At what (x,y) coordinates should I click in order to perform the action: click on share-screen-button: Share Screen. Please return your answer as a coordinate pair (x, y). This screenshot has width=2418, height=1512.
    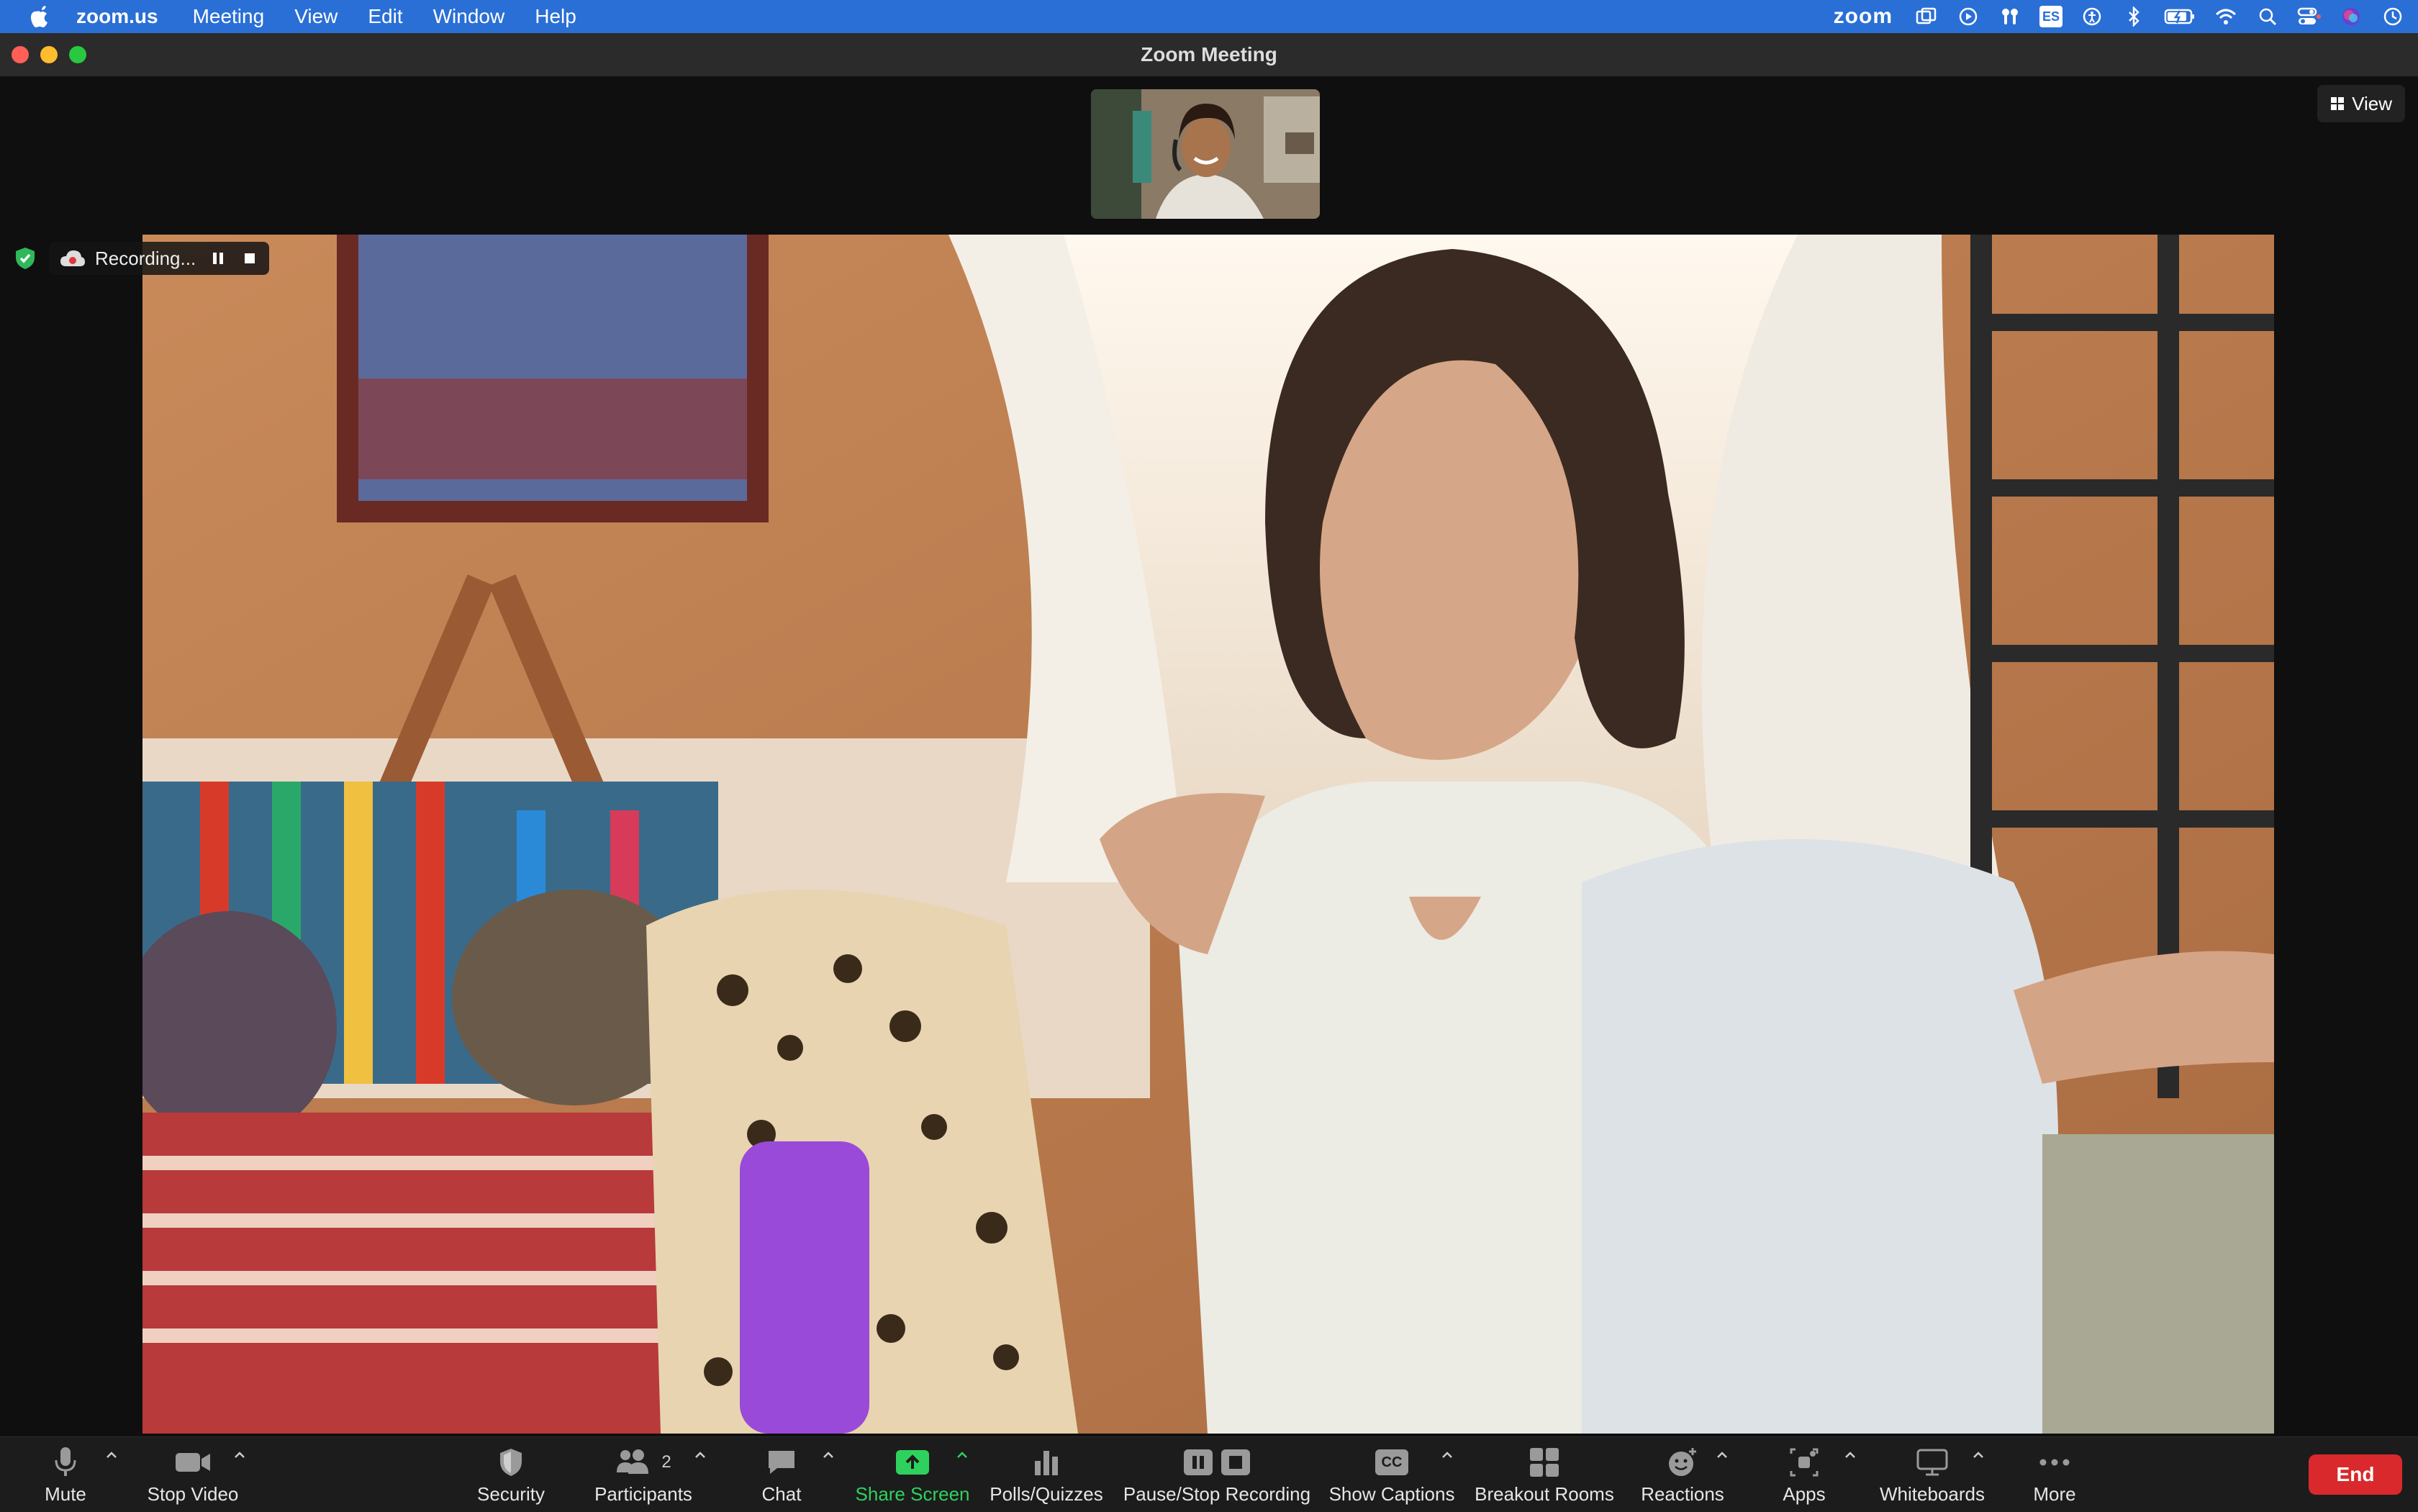
    Looking at the image, I should click on (913, 1477).